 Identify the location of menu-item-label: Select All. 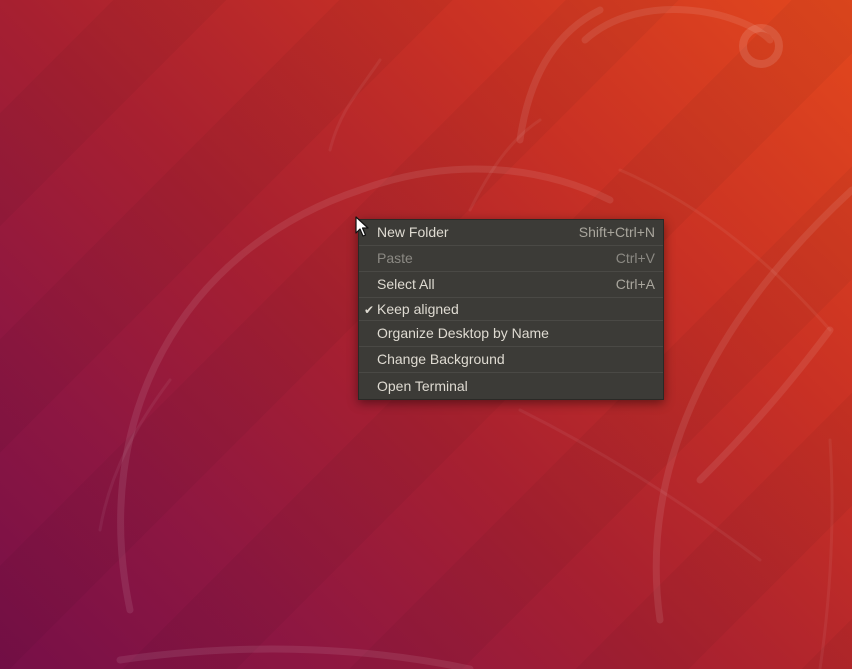
(406, 284).